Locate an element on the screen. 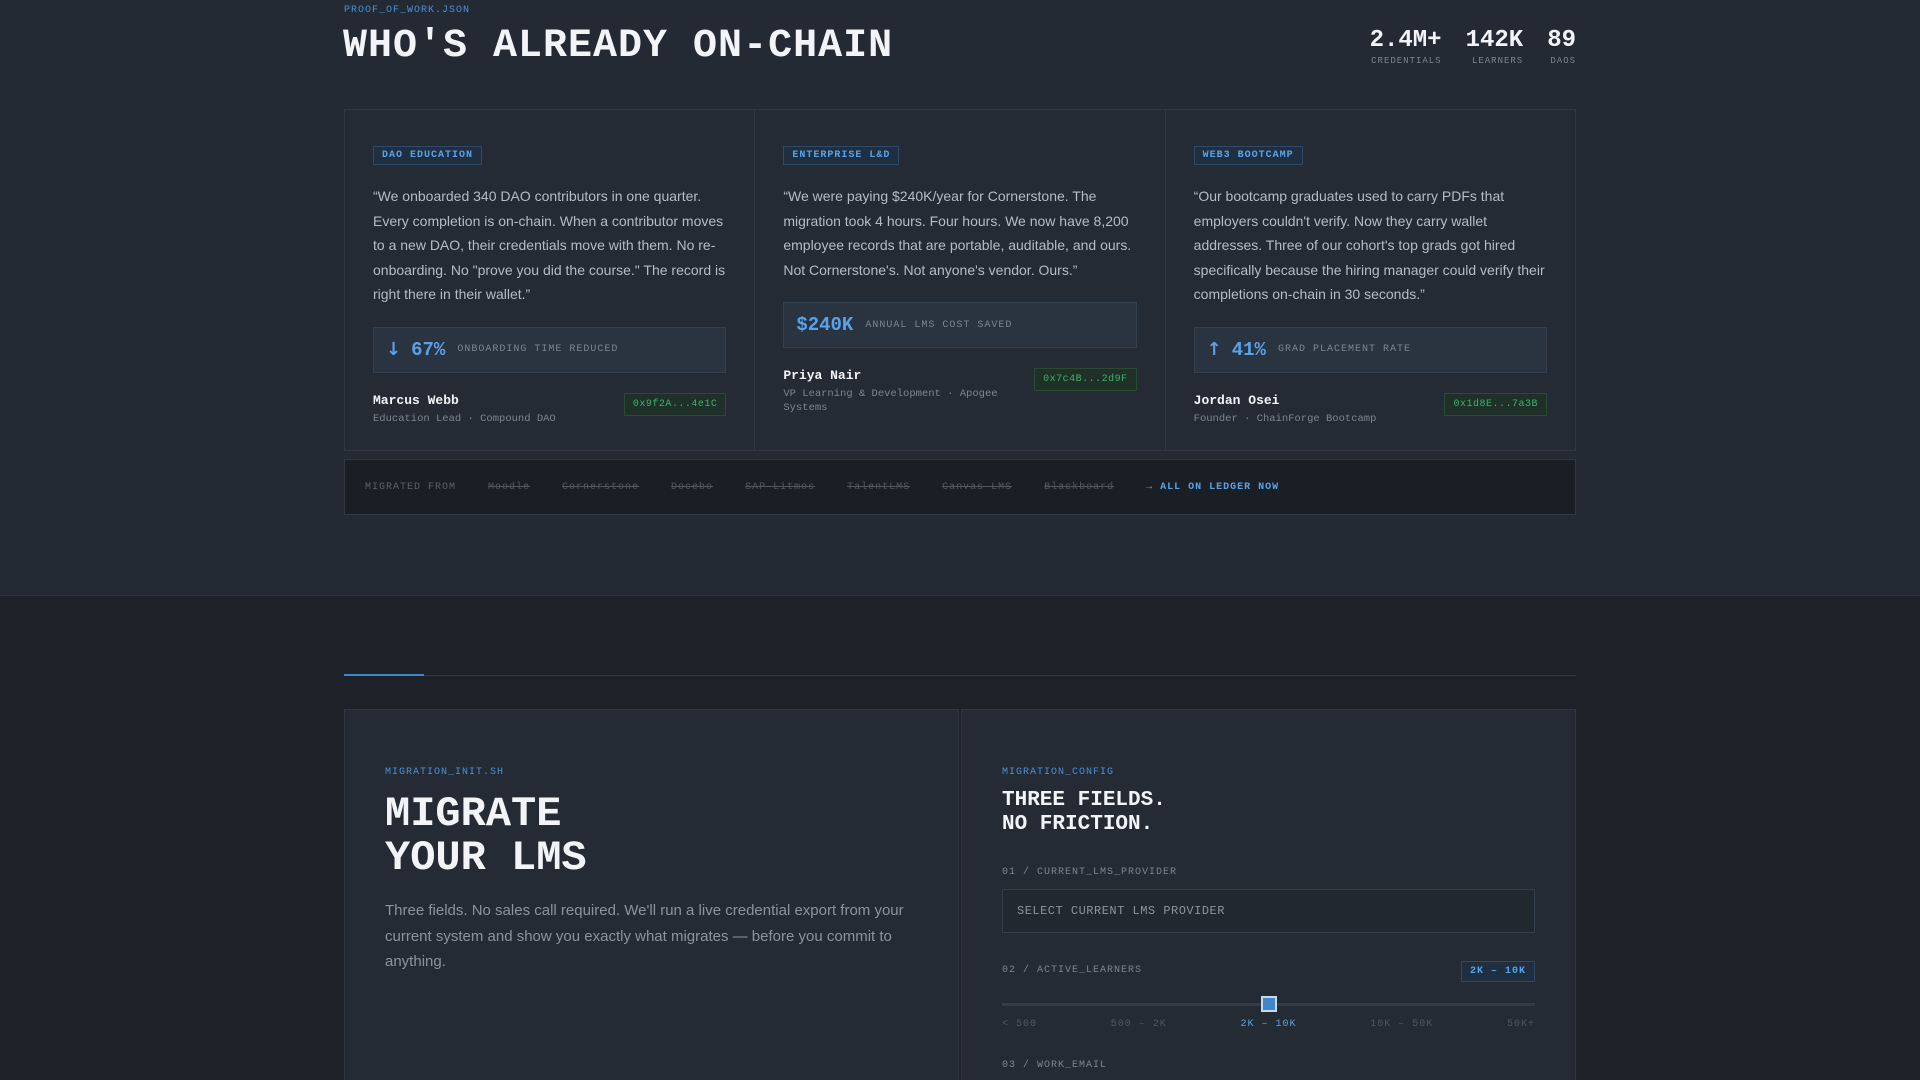 Image resolution: width=1920 pixels, height=1080 pixels. active-learners-value-badge: 2K – 10K is located at coordinates (1497, 971).